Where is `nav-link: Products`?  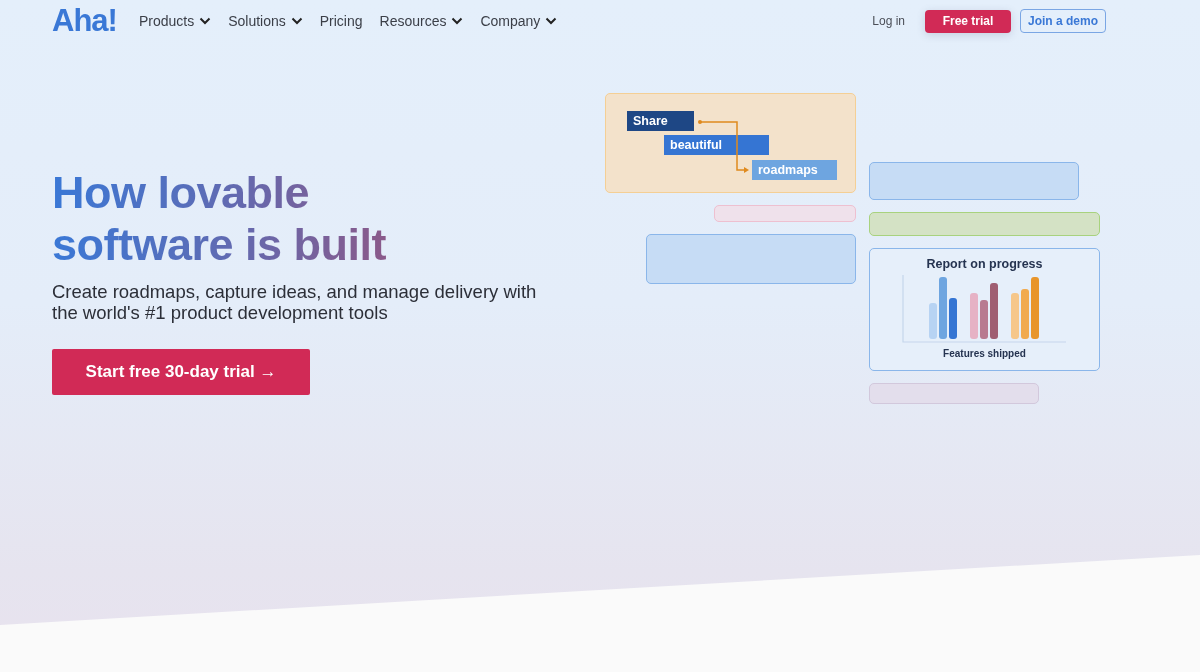
nav-link: Products is located at coordinates (175, 21).